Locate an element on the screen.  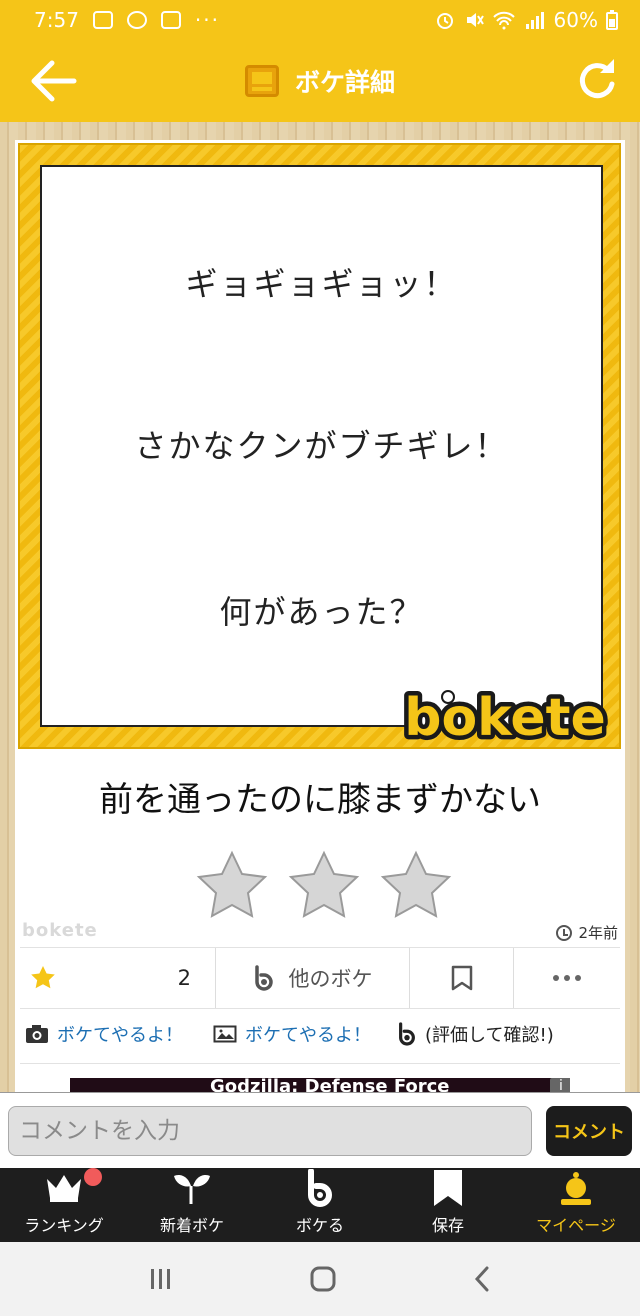
bottom-tab-bar: ランキング 新着ボケ ボケる 保存 マイページ is located at coordinates (320, 1205).